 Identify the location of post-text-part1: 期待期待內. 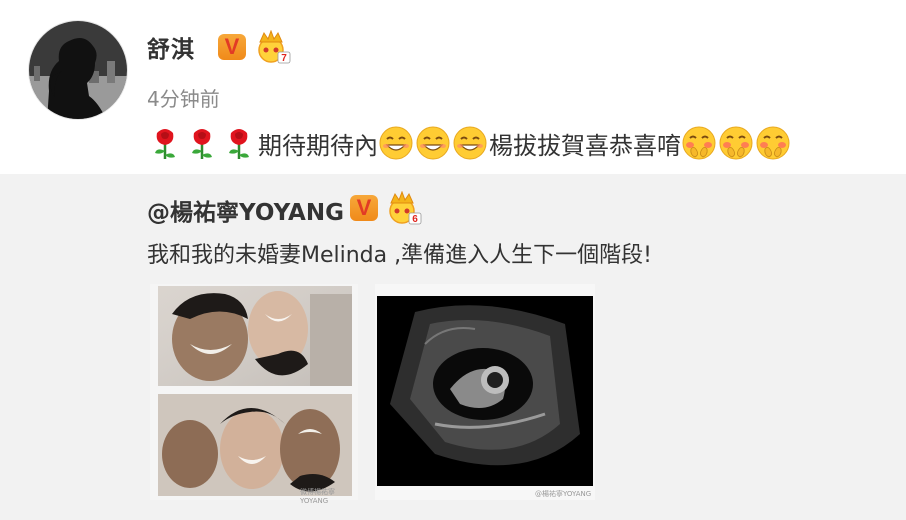
(318, 145).